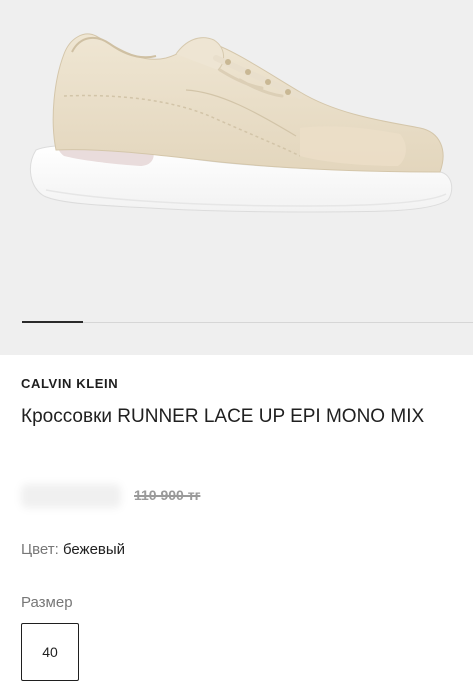 The height and width of the screenshot is (699, 473). I want to click on product-title: Кроссовки RUNNER LACE UP EPI MONO MIX, so click(223, 416).